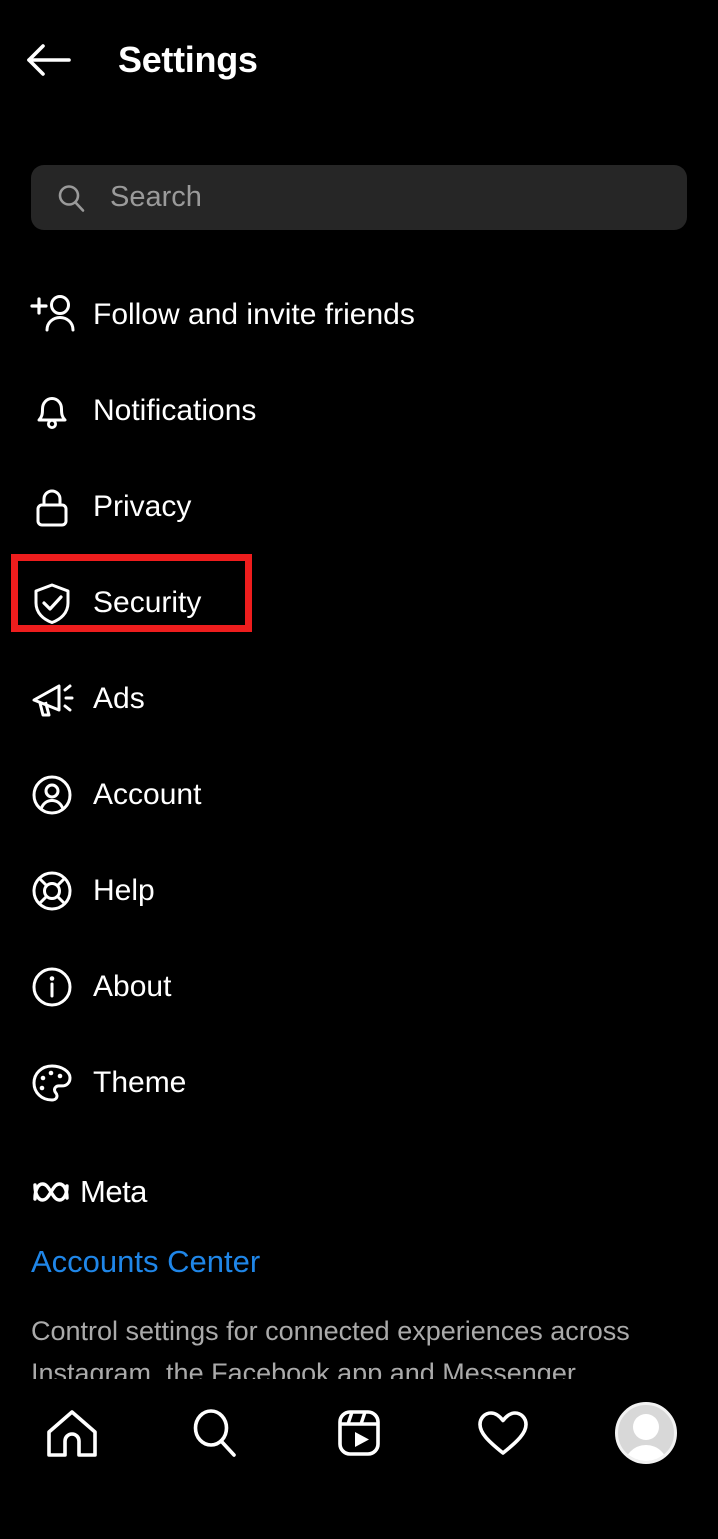 This screenshot has height=1539, width=718. What do you see at coordinates (188, 59) in the screenshot?
I see `page-title: Settings` at bounding box center [188, 59].